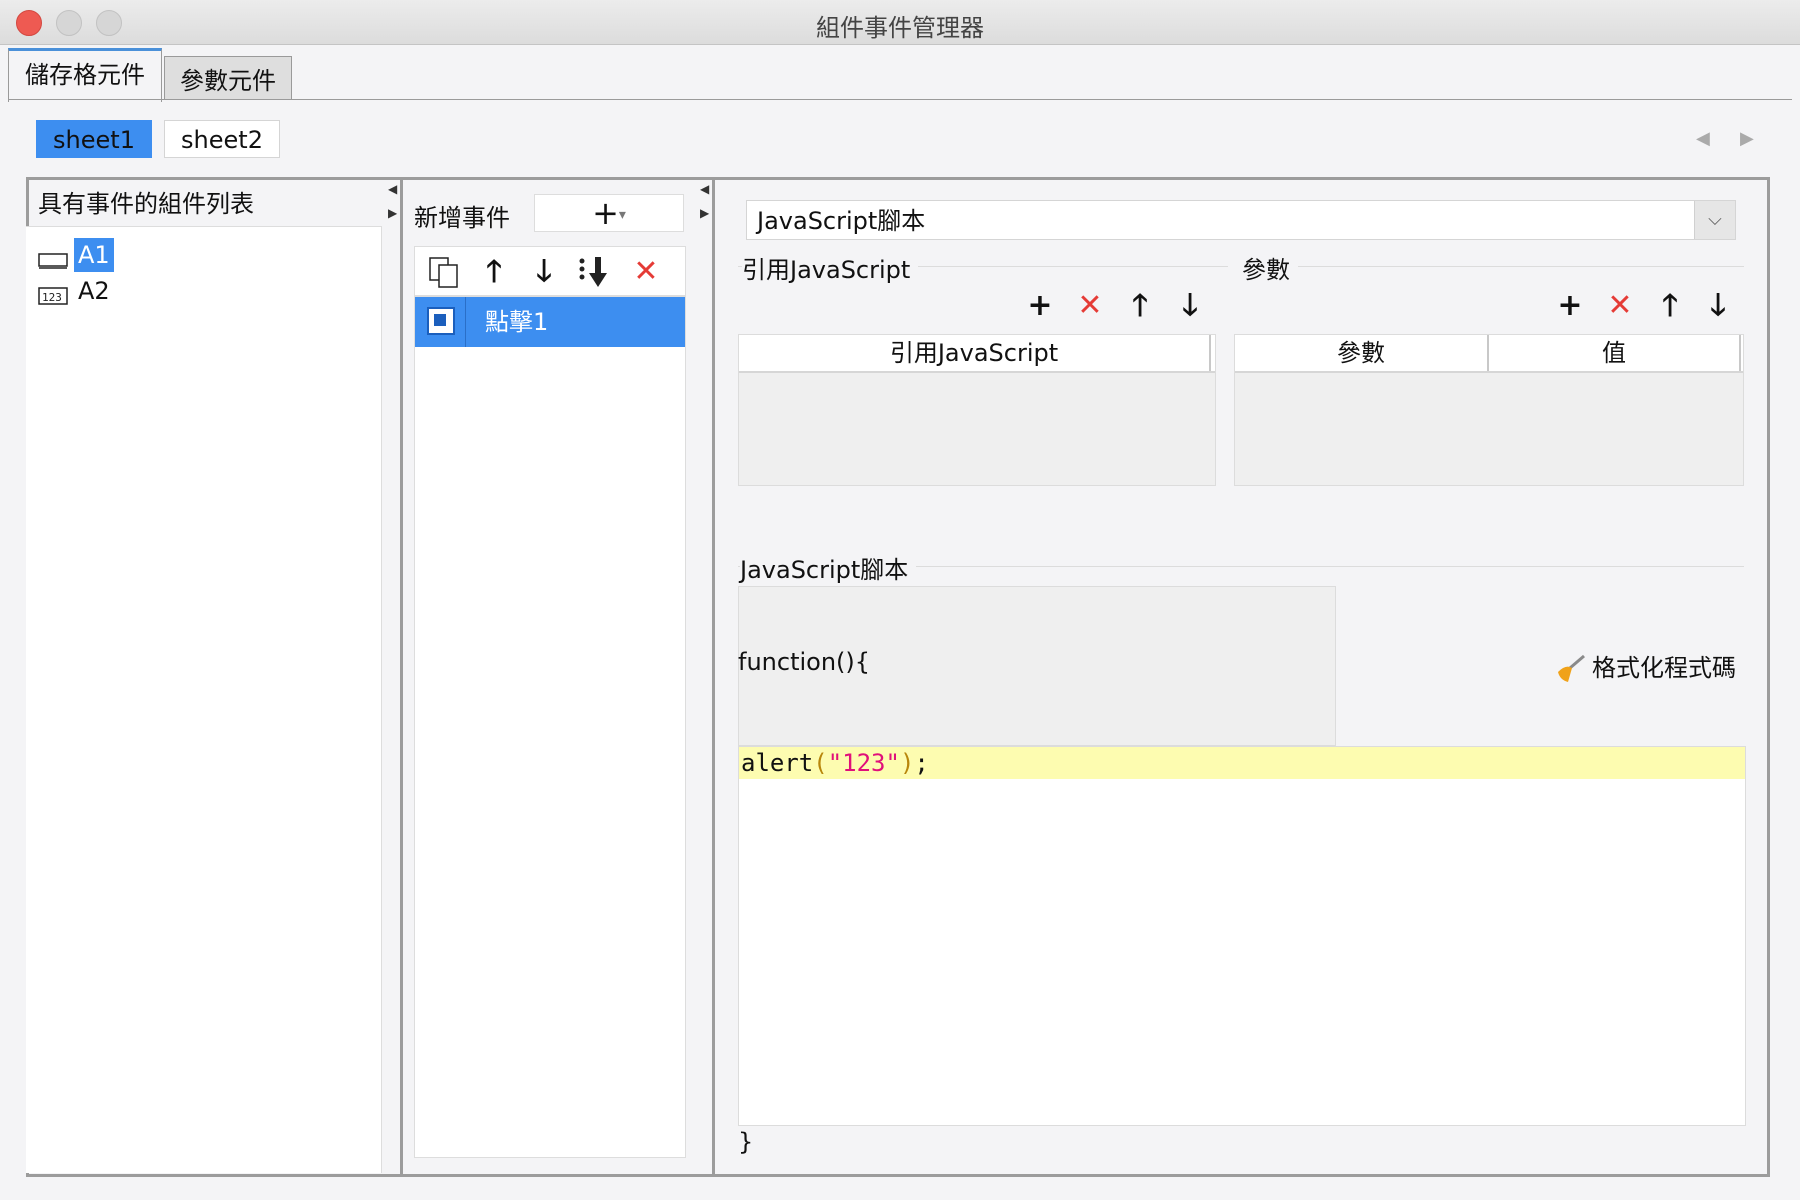  What do you see at coordinates (395, 677) in the screenshot?
I see `splitter-left: ◀ ▶` at bounding box center [395, 677].